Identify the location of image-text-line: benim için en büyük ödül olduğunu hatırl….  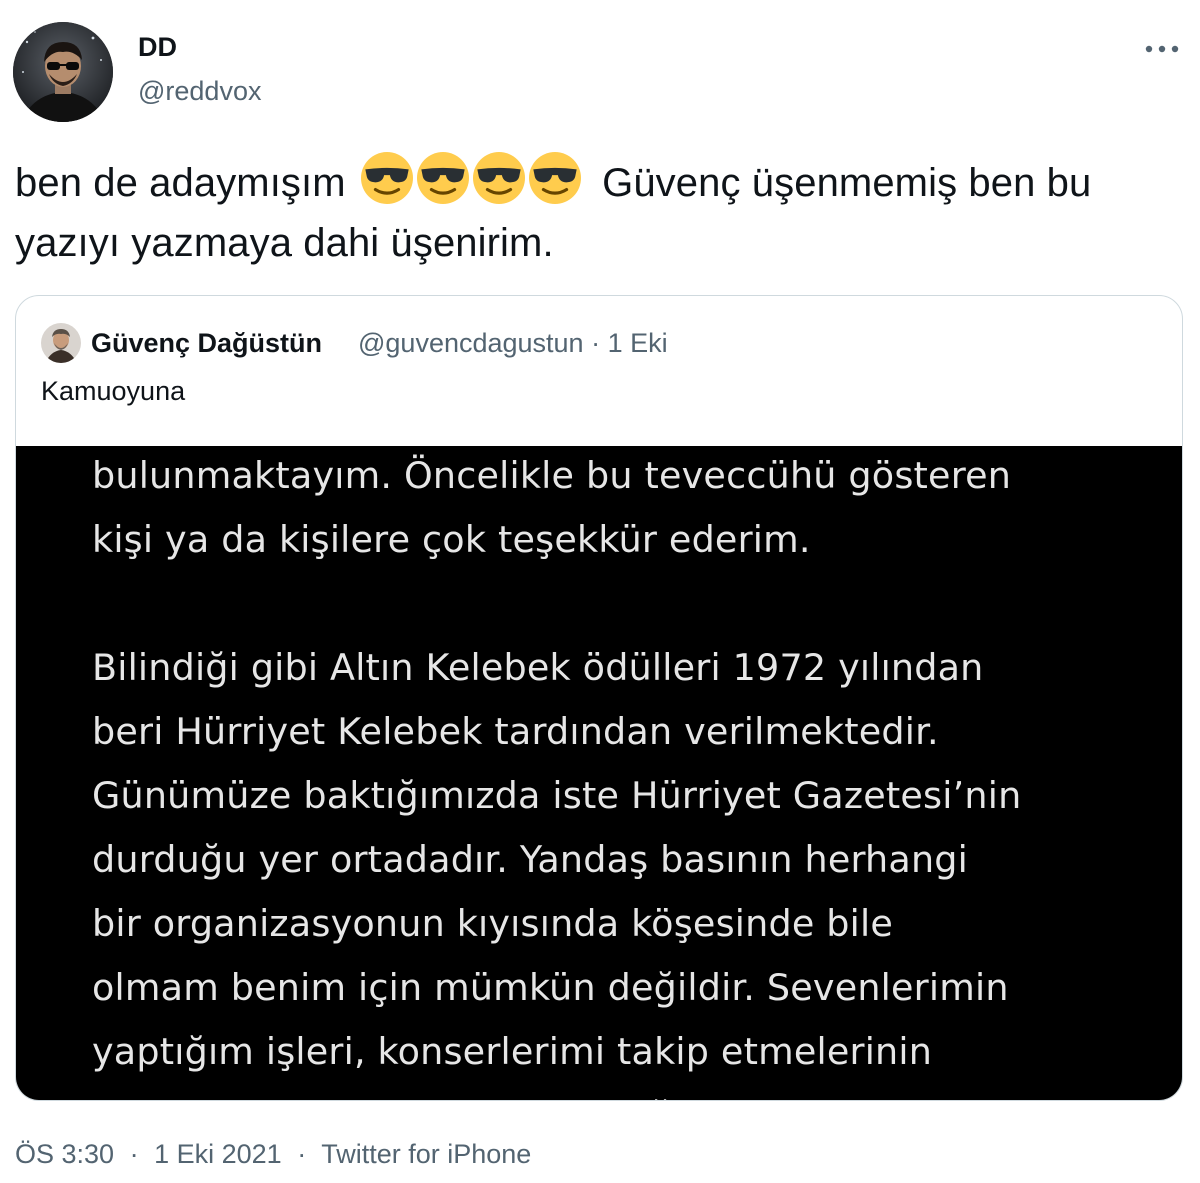
(622, 1092).